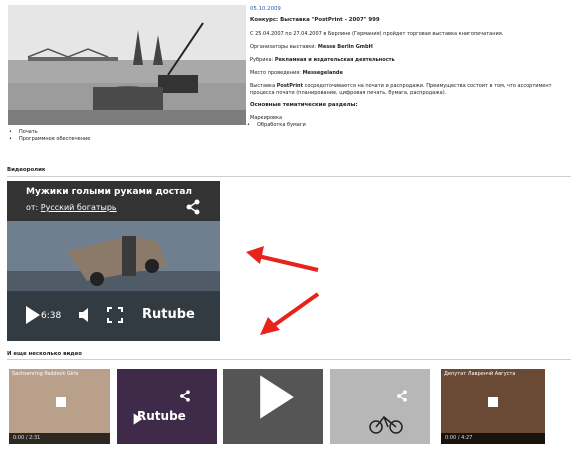 The image size is (578, 452). Describe the element at coordinates (109, 192) in the screenshot. I see `video-title: Мужики голыми руками достал` at that location.